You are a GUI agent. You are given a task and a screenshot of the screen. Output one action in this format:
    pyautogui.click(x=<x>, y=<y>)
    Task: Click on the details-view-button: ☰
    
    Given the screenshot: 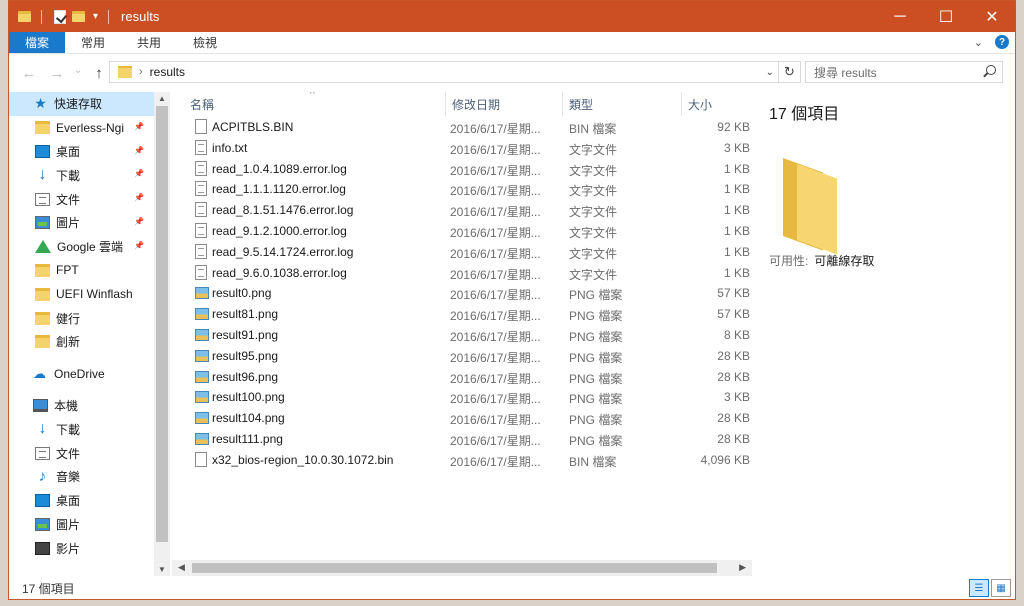 What is the action you would take?
    pyautogui.click(x=979, y=588)
    